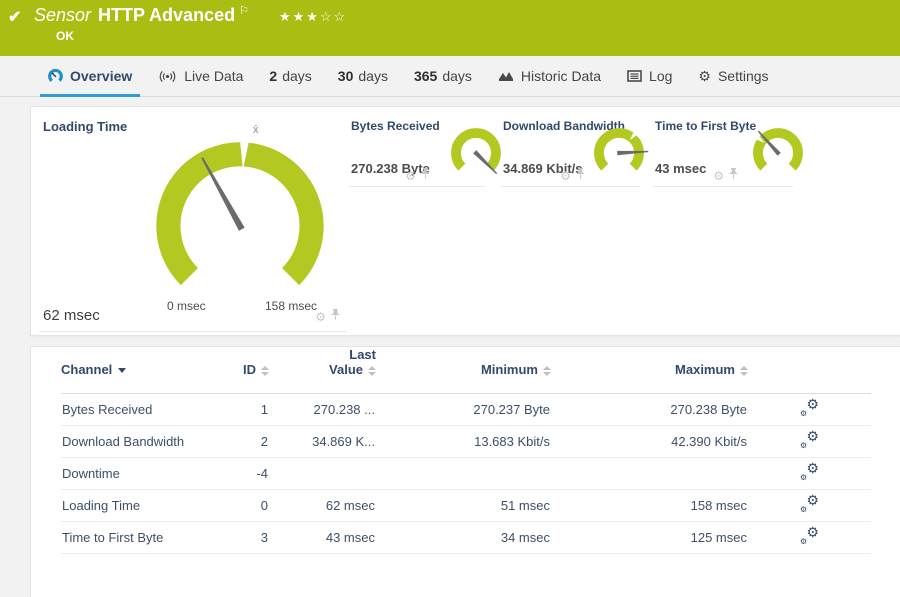  I want to click on column-header-last-value: Last Value, so click(322, 370).